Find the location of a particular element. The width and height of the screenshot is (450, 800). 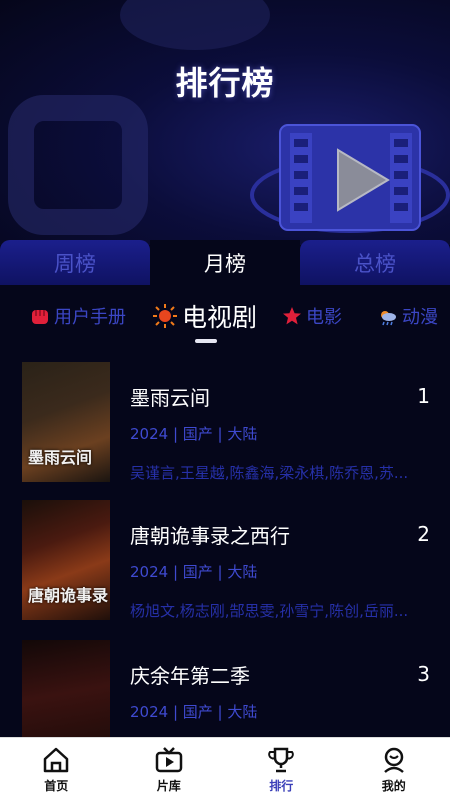

poster-caption: 唐朝诡事录 is located at coordinates (68, 595).